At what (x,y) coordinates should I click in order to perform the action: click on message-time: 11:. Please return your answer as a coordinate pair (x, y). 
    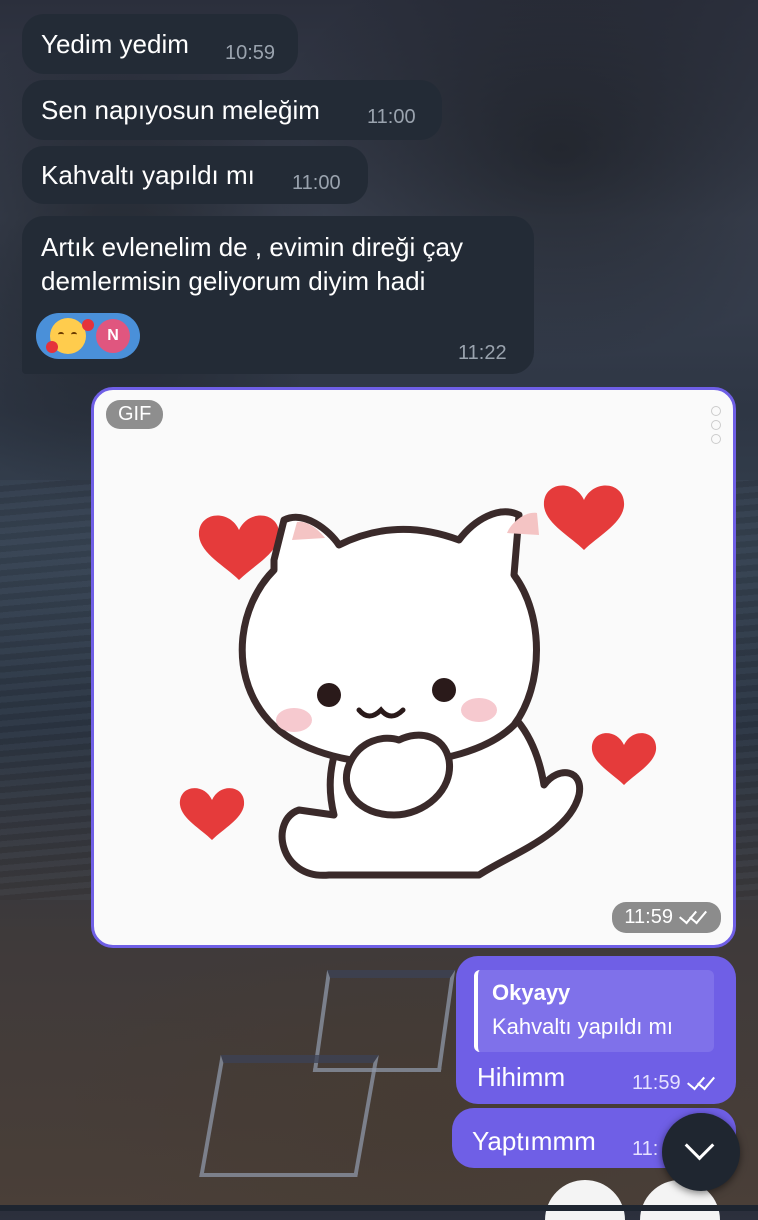
    Looking at the image, I should click on (645, 1149).